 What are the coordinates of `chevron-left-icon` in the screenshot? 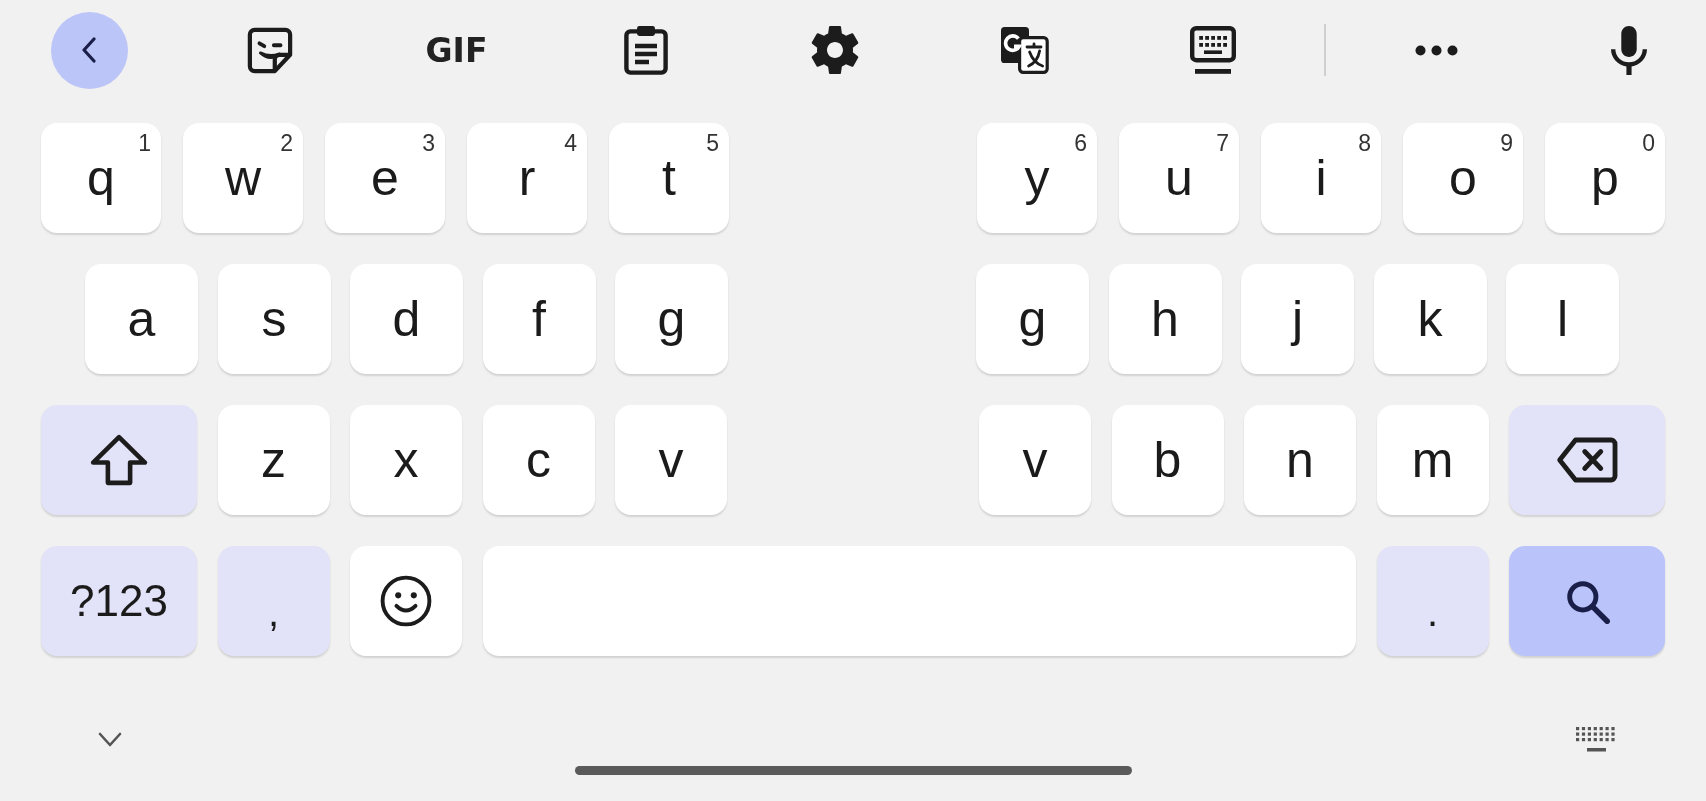 It's located at (89, 50).